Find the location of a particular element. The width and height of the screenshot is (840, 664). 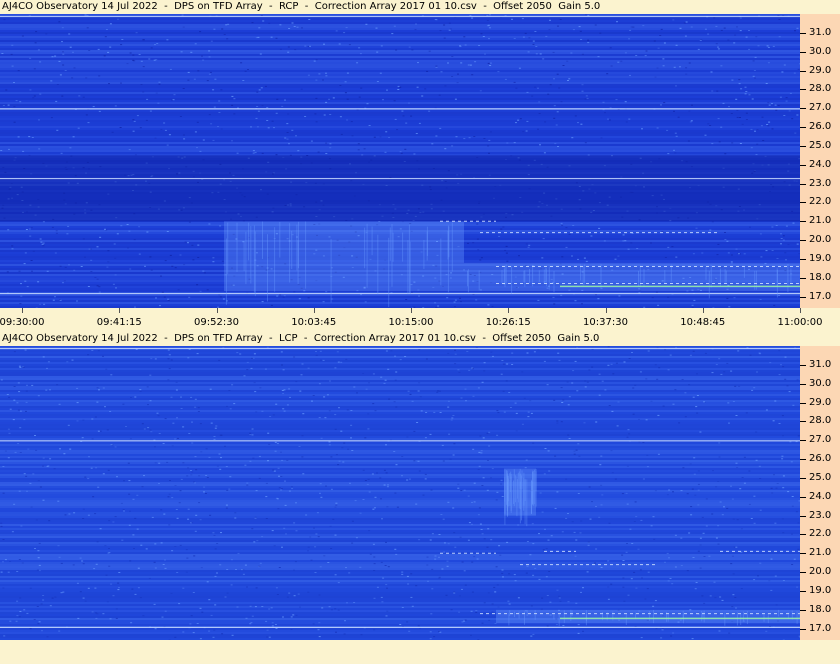

y-tick-label: 28.0 is located at coordinates (820, 89).